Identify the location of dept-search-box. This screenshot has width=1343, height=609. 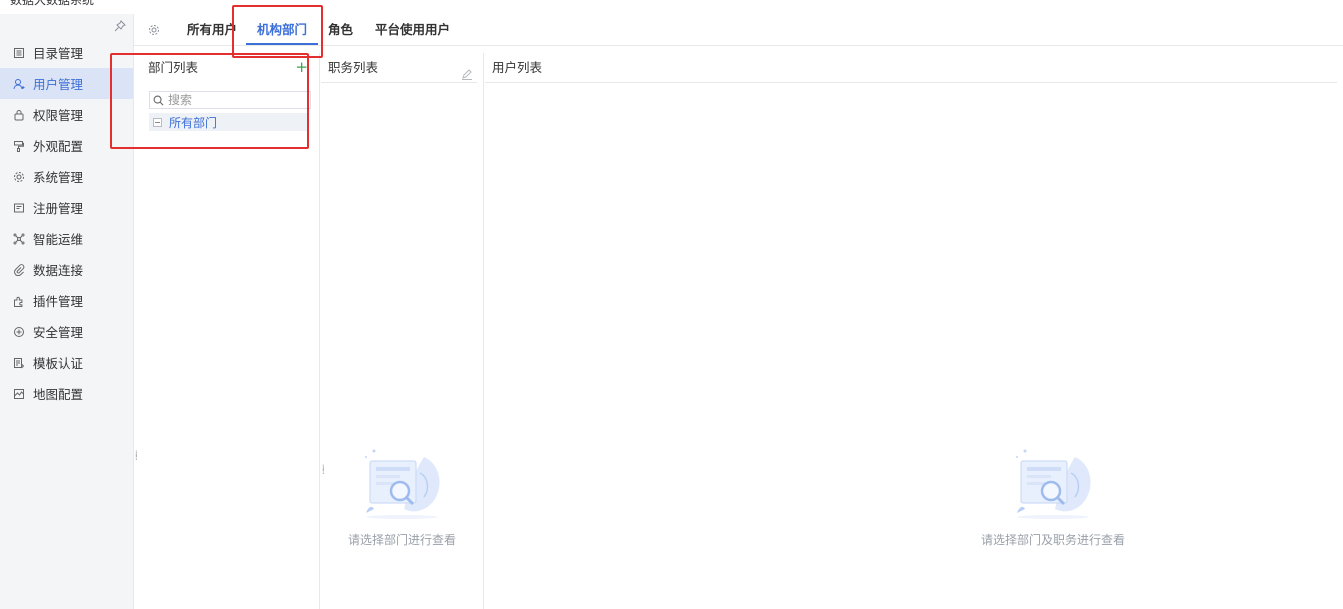
(230, 100).